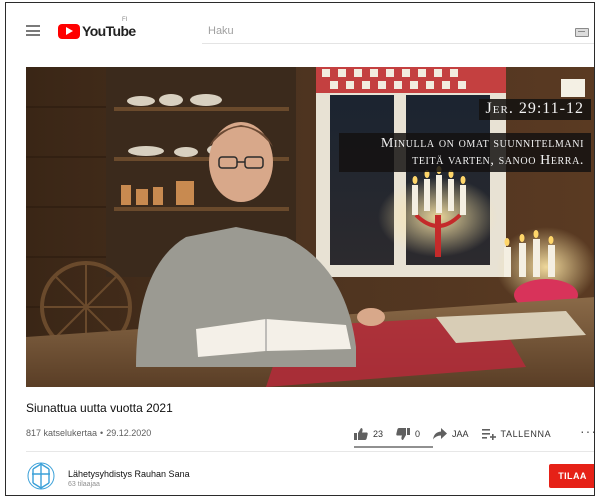 This screenshot has height=499, width=602. What do you see at coordinates (534, 109) in the screenshot?
I see `caption-reference: Jer. 29:11-12` at bounding box center [534, 109].